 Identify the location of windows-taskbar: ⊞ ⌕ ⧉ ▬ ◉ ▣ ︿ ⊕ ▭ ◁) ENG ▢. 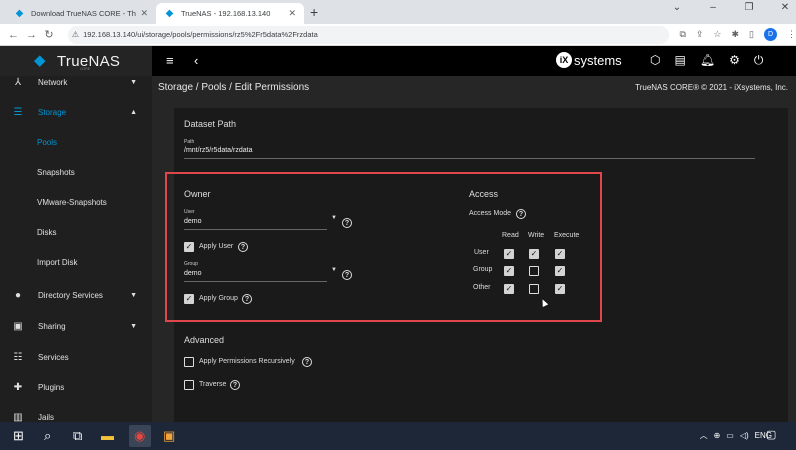
(398, 436).